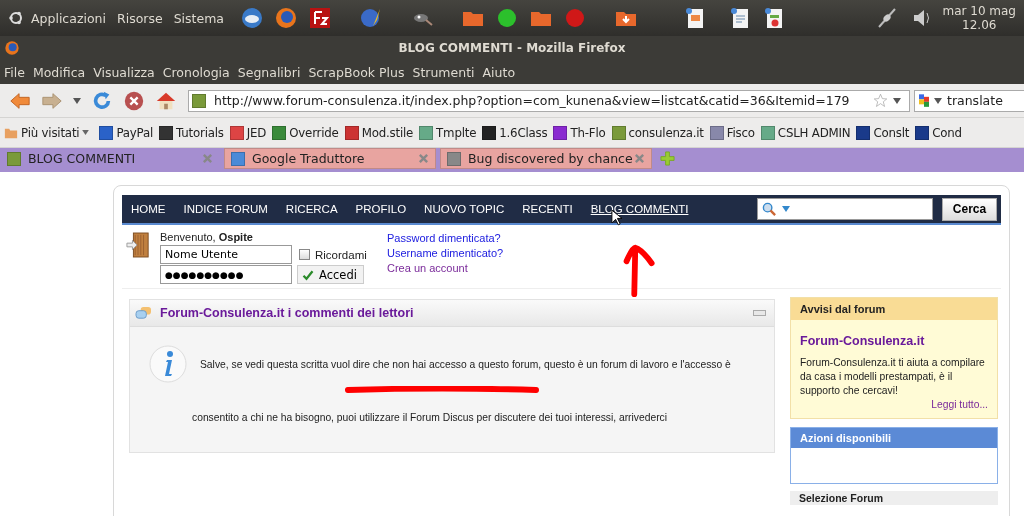 This screenshot has width=1024, height=516. Describe the element at coordinates (894, 498) in the screenshot. I see `box-header: Selezione Forum` at that location.